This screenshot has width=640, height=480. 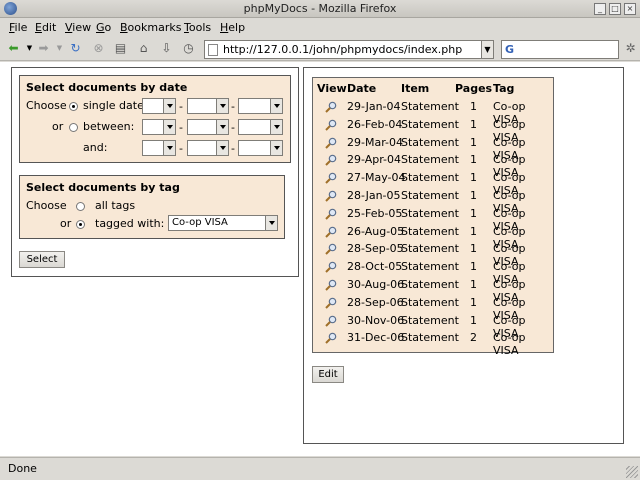 What do you see at coordinates (213, 50) in the screenshot?
I see `page-icon` at bounding box center [213, 50].